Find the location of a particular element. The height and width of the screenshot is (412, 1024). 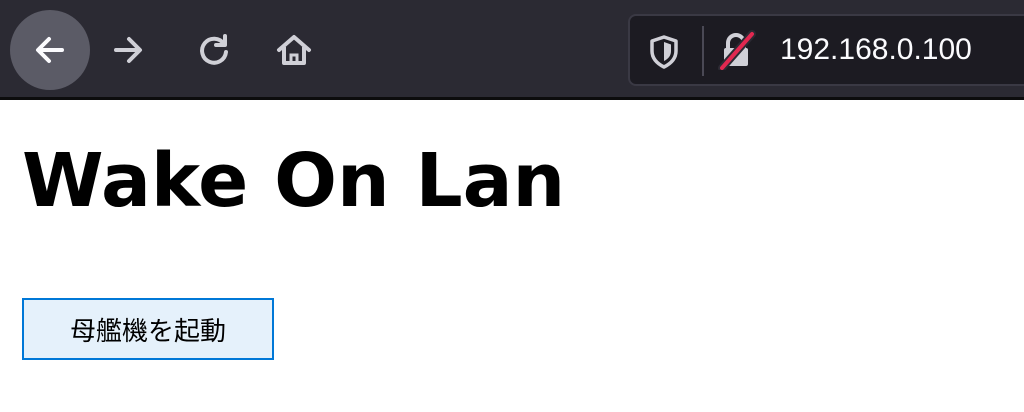

forward-arrow-icon is located at coordinates (128, 50).